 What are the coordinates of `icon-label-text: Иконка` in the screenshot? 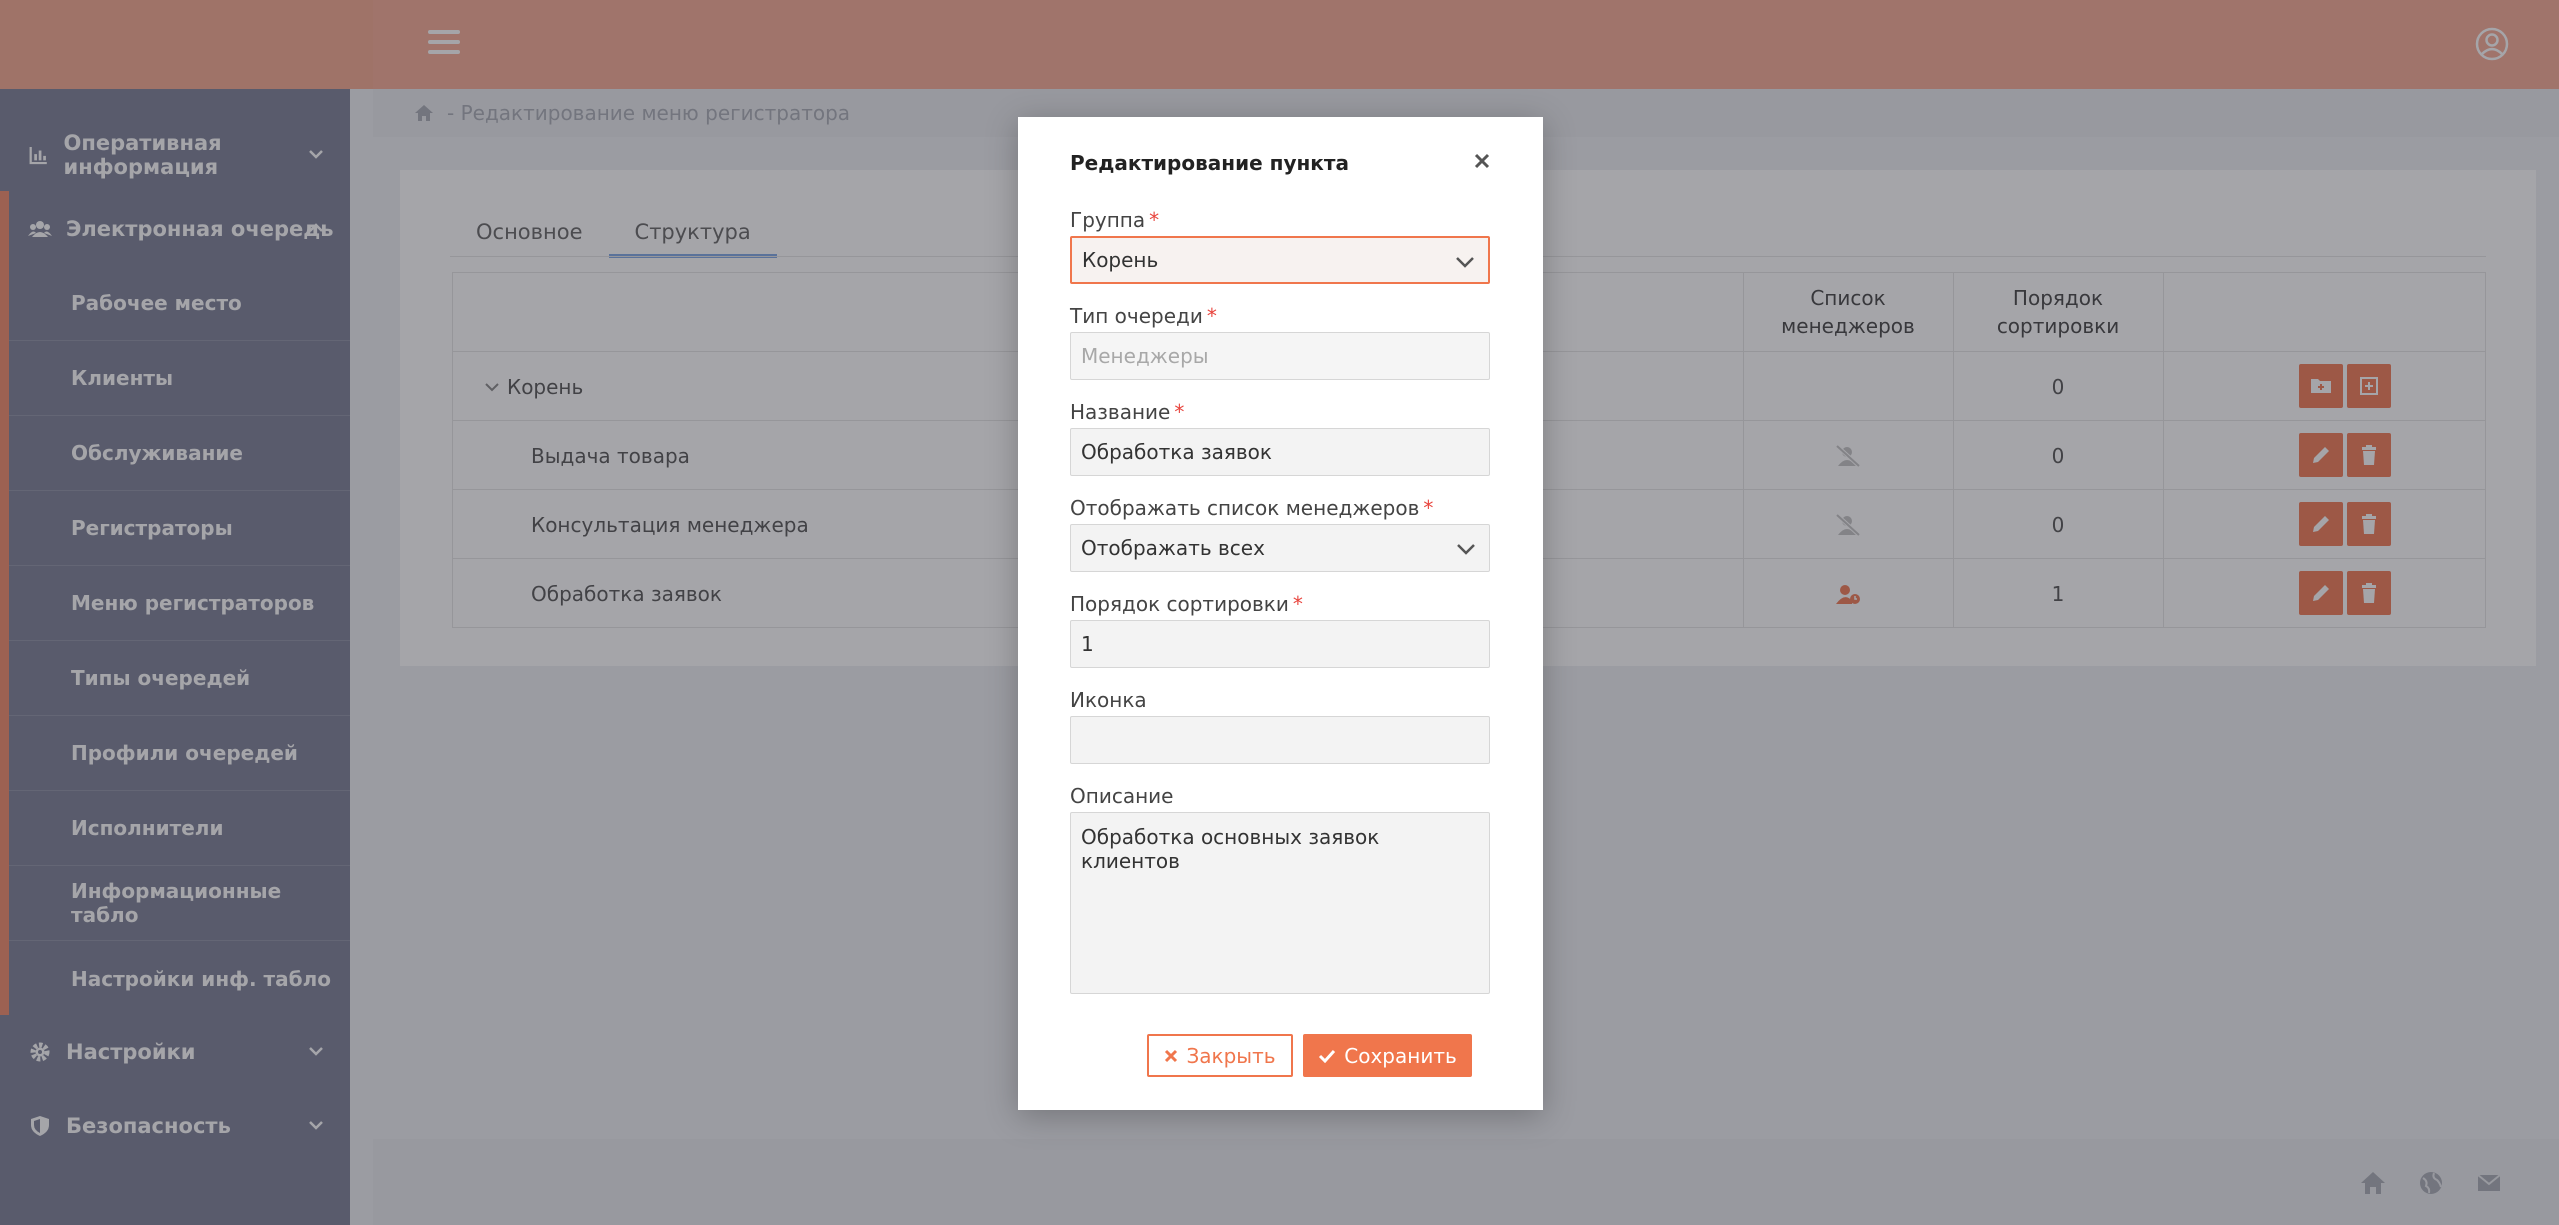 It's located at (1108, 700).